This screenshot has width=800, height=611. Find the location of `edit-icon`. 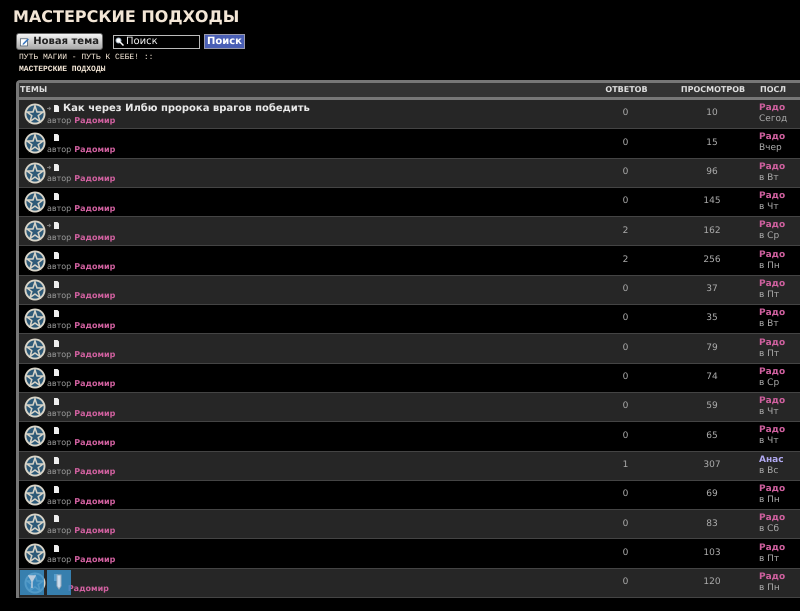

edit-icon is located at coordinates (25, 42).